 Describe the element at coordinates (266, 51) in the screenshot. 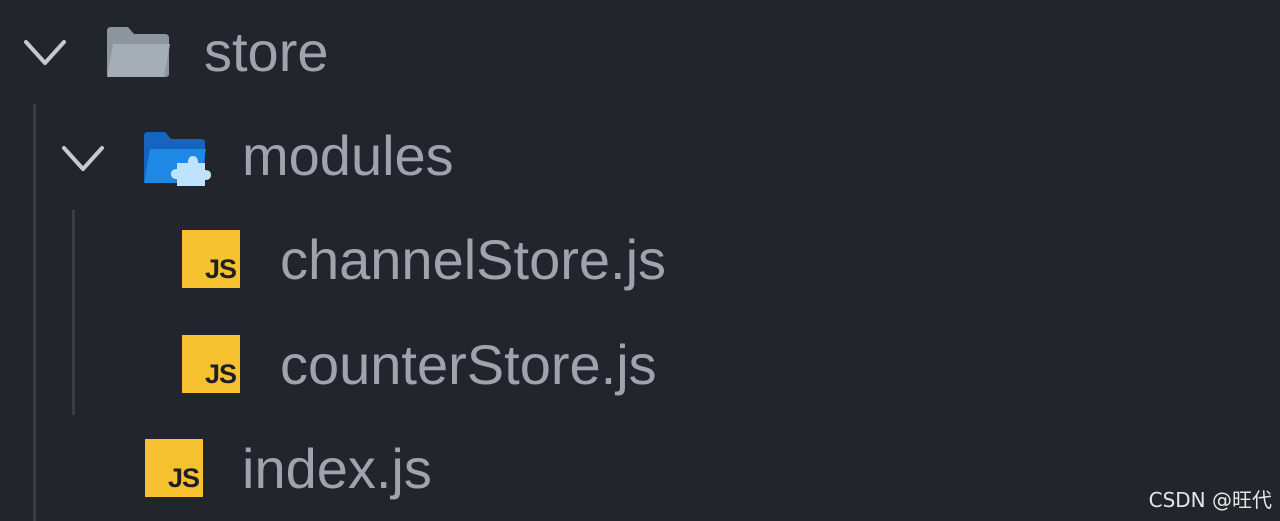

I see `tree-item-label: store` at that location.